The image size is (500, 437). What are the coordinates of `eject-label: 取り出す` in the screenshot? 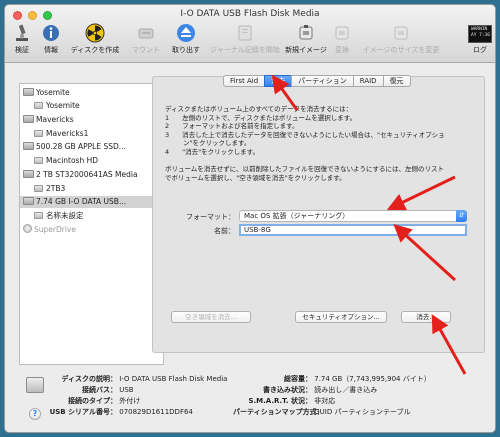 It's located at (186, 50).